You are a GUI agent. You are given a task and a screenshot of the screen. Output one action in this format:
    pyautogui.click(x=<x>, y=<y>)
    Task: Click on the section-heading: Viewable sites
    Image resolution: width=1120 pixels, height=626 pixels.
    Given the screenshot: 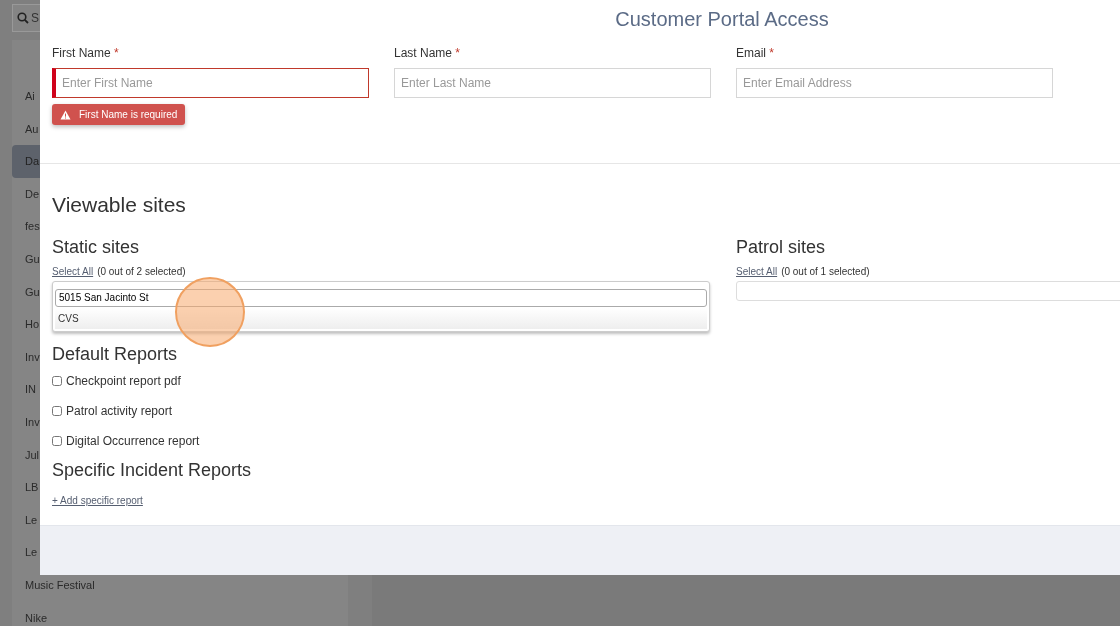 What is the action you would take?
    pyautogui.click(x=119, y=204)
    